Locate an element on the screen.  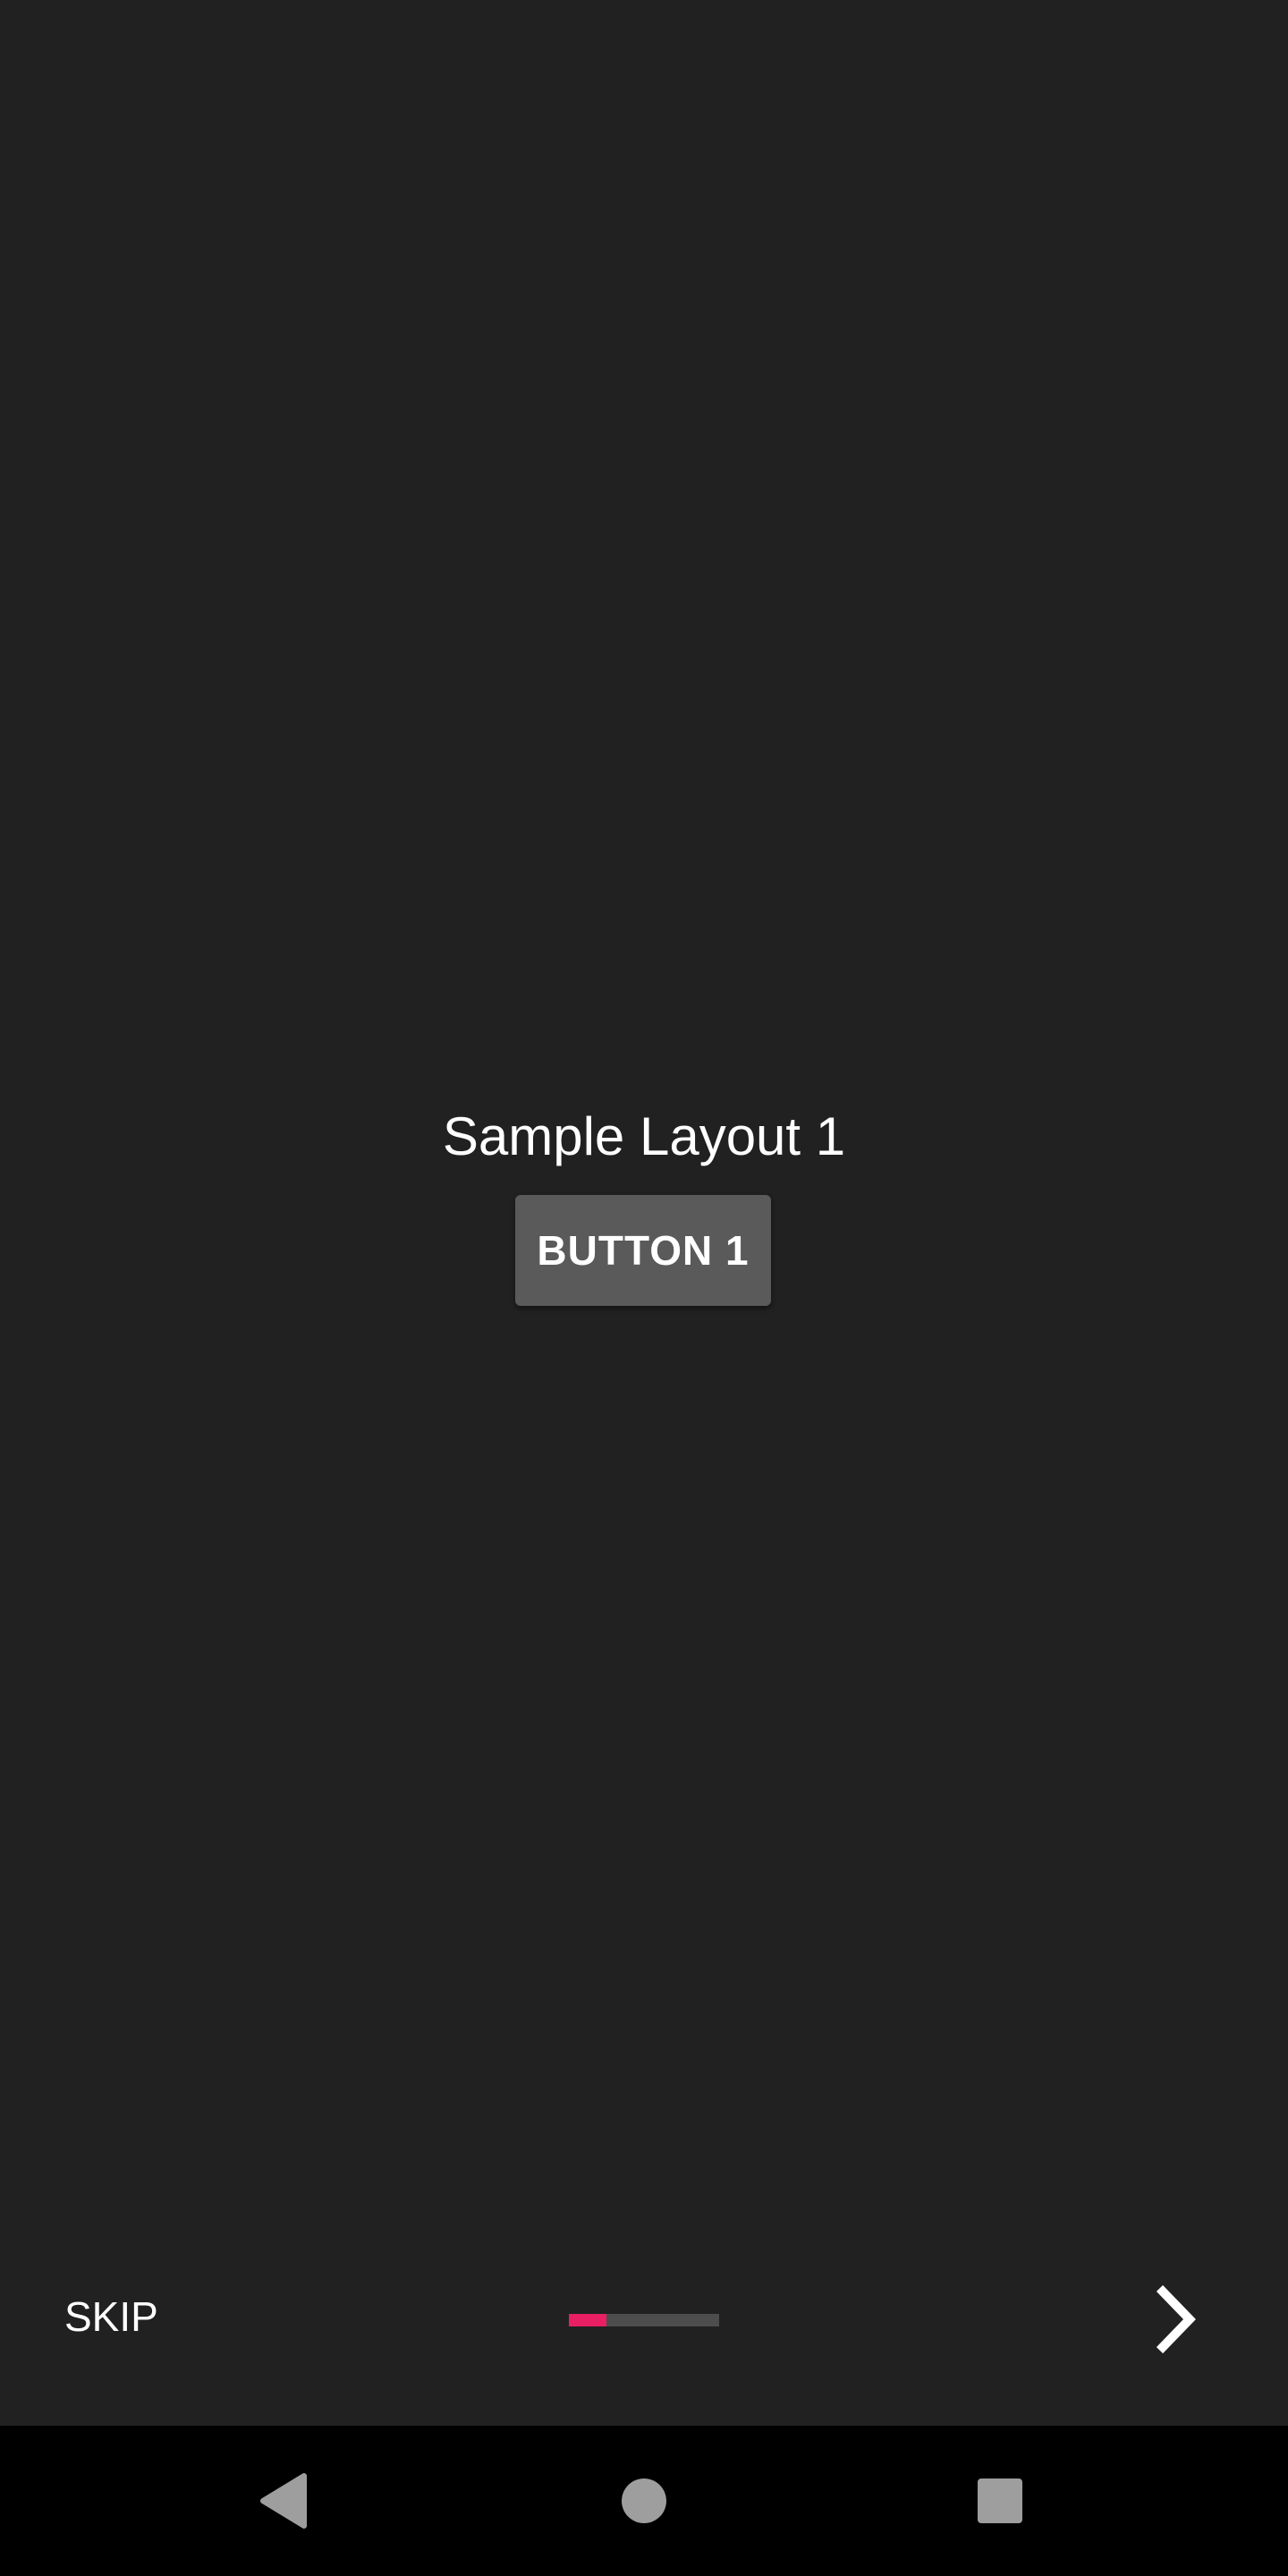
onboarding-bar: SKIP is located at coordinates (644, 2316).